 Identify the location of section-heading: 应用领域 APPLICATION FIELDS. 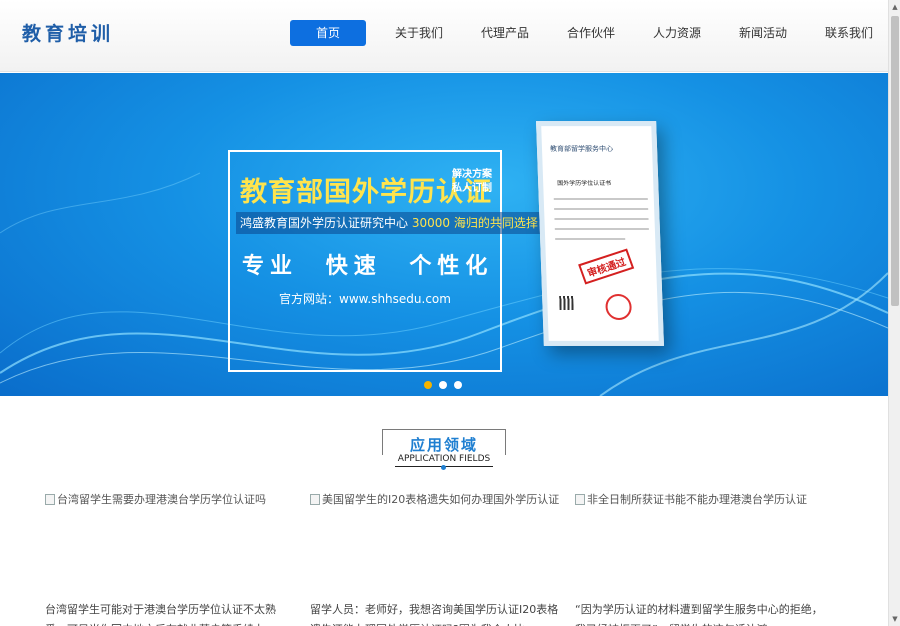
(444, 450).